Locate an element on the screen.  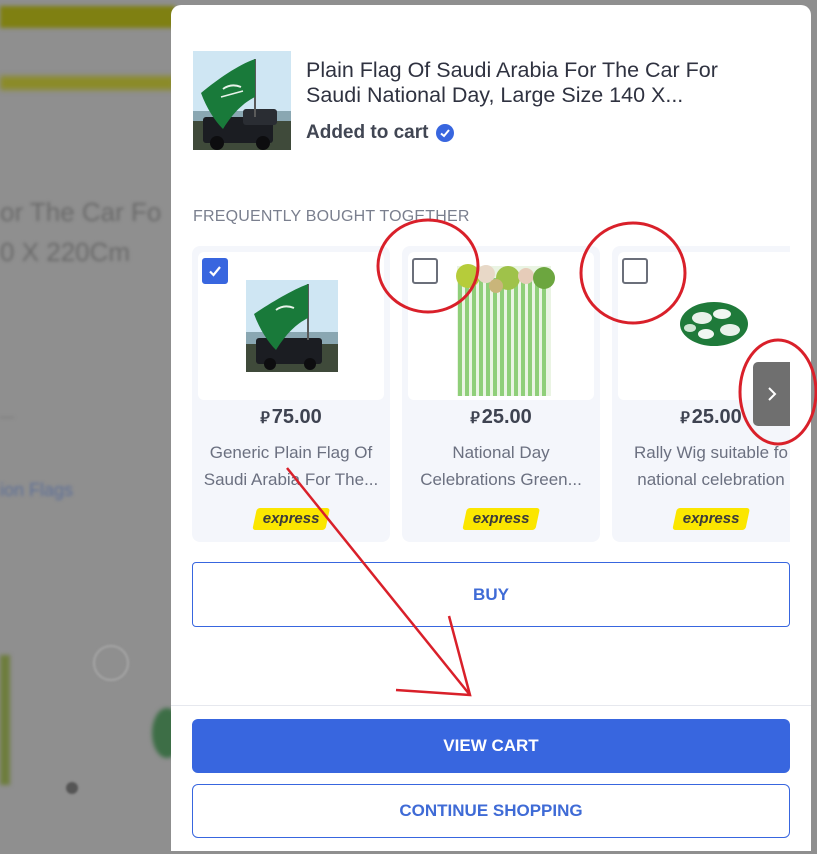
background-link: ion Flags is located at coordinates (37, 490).